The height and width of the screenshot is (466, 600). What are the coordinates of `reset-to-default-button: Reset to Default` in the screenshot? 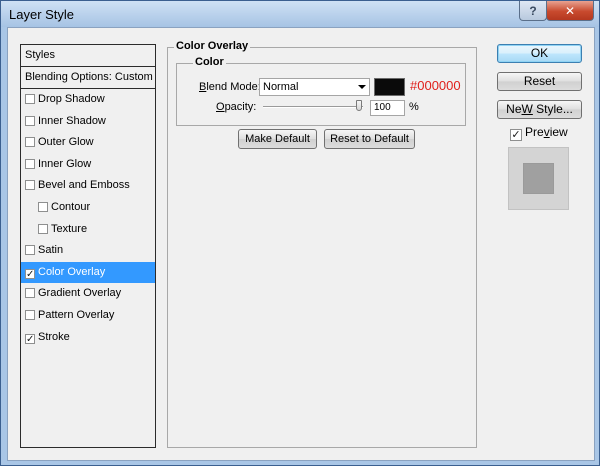 It's located at (369, 139).